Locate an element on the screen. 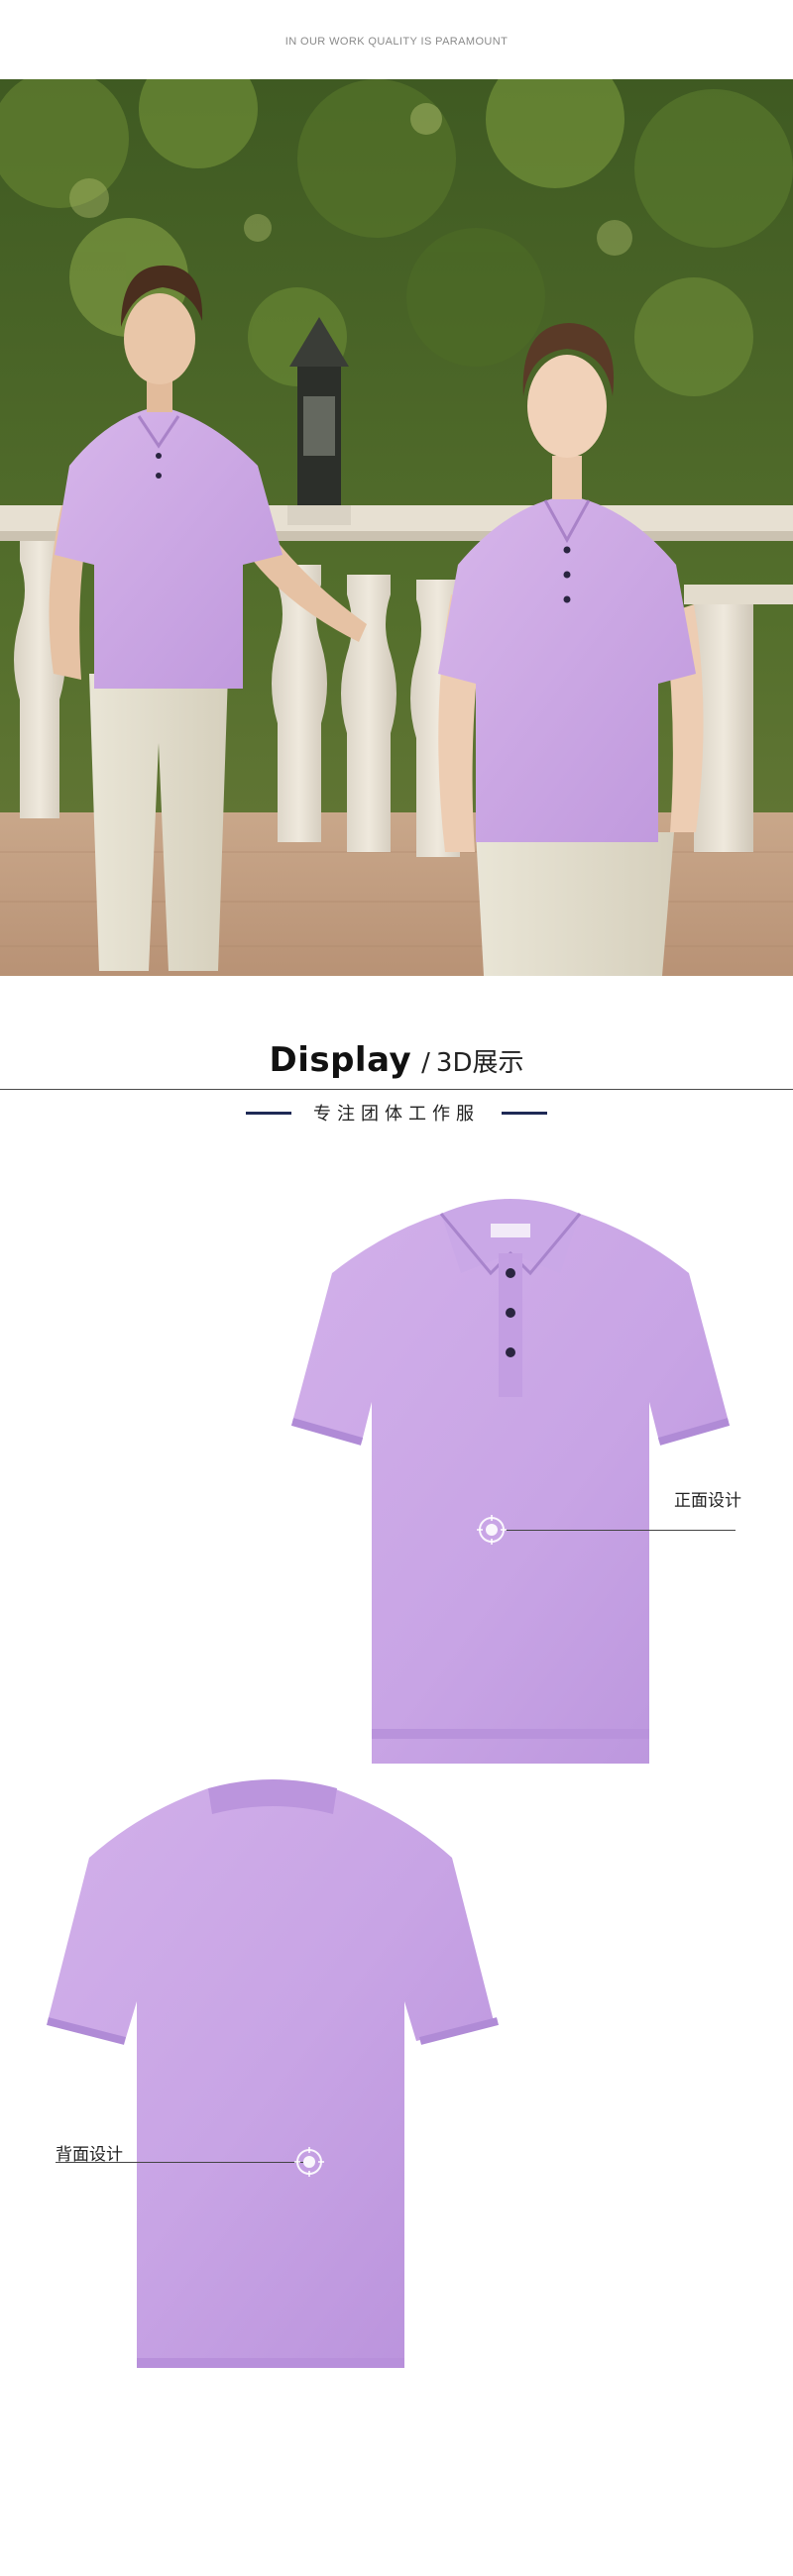 The image size is (793, 2576). back-target-icon is located at coordinates (309, 2162).